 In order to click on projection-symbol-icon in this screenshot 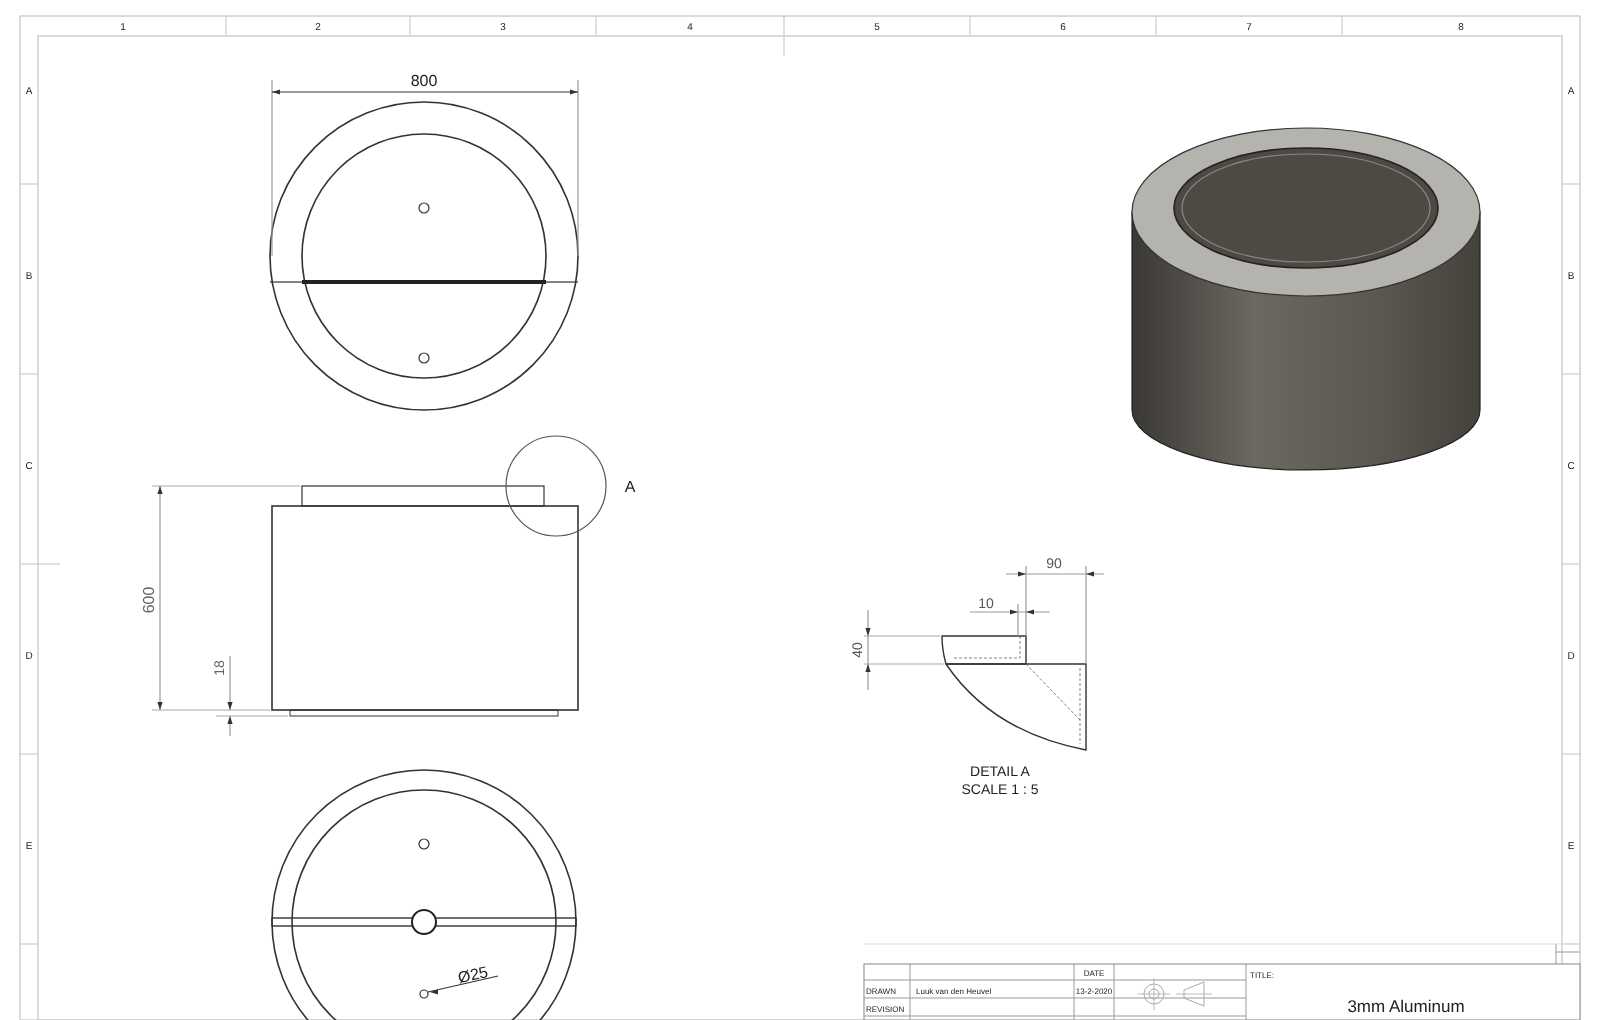, I will do `click(1175, 994)`.